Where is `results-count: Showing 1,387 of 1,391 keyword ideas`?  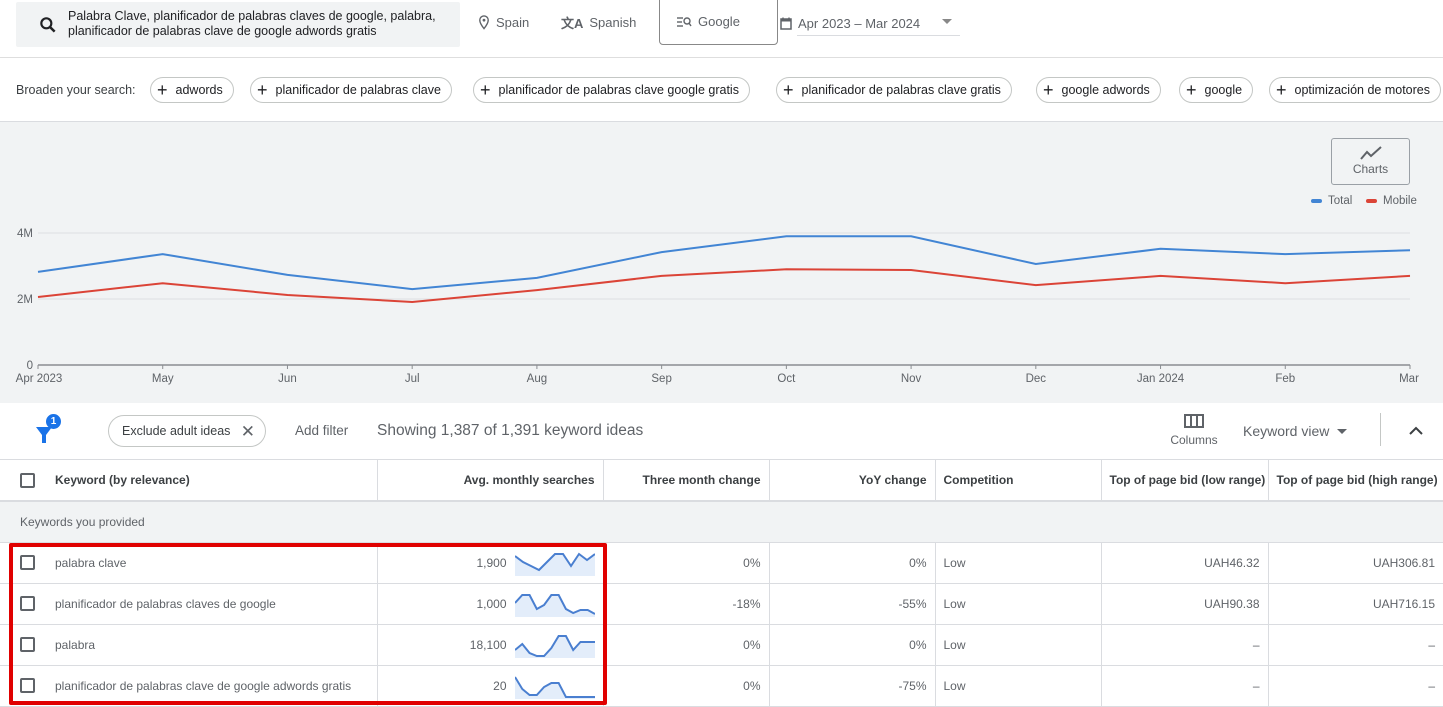
results-count: Showing 1,387 of 1,391 keyword ideas is located at coordinates (510, 431).